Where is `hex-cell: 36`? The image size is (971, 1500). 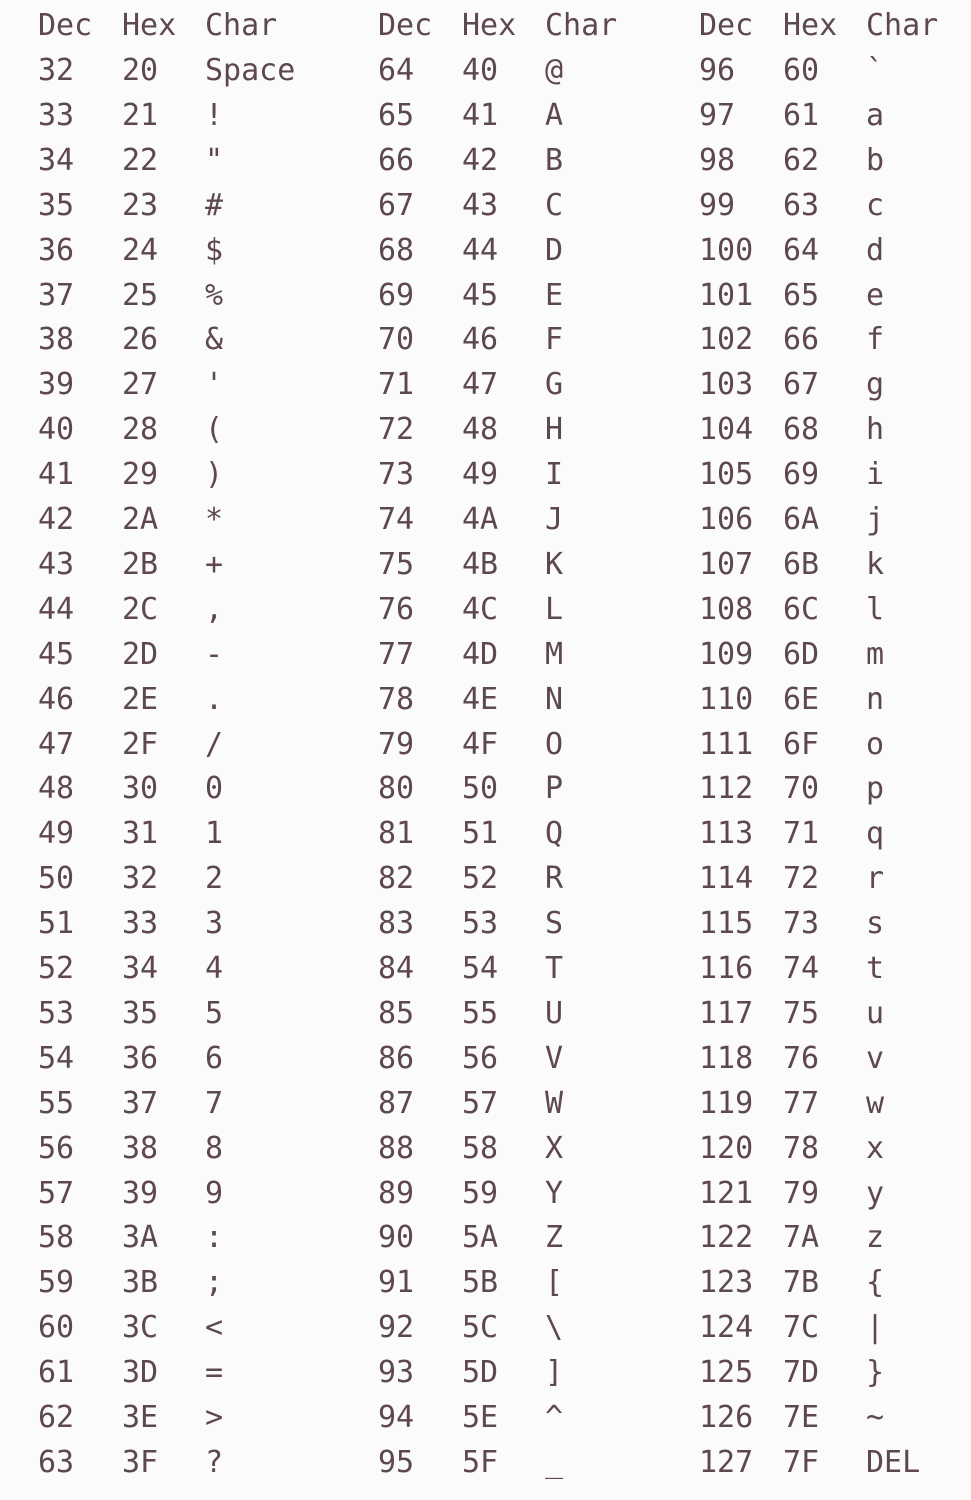
hex-cell: 36 is located at coordinates (140, 1058).